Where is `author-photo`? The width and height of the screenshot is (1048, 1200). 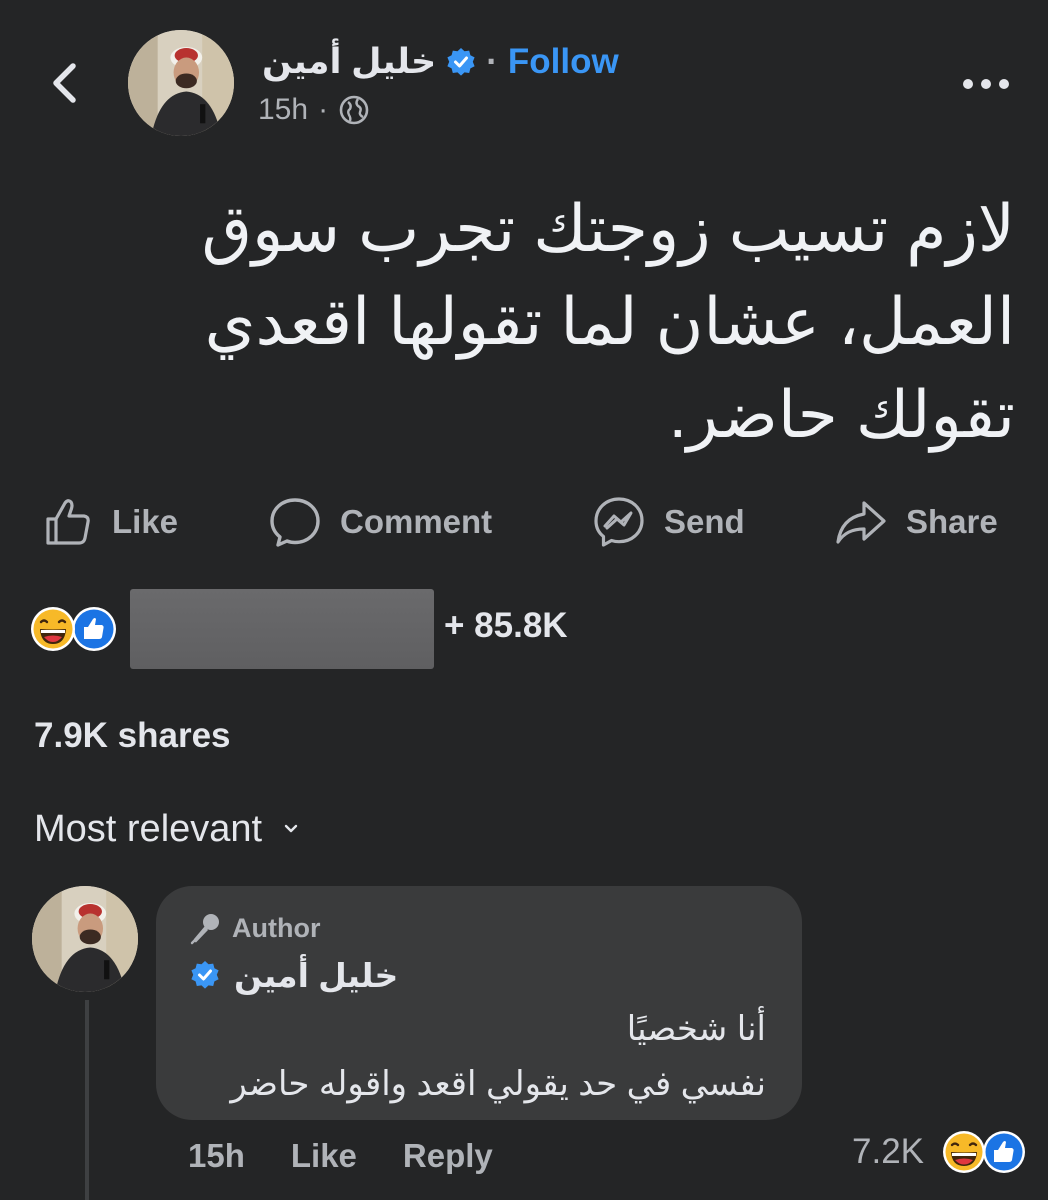
author-photo is located at coordinates (181, 83).